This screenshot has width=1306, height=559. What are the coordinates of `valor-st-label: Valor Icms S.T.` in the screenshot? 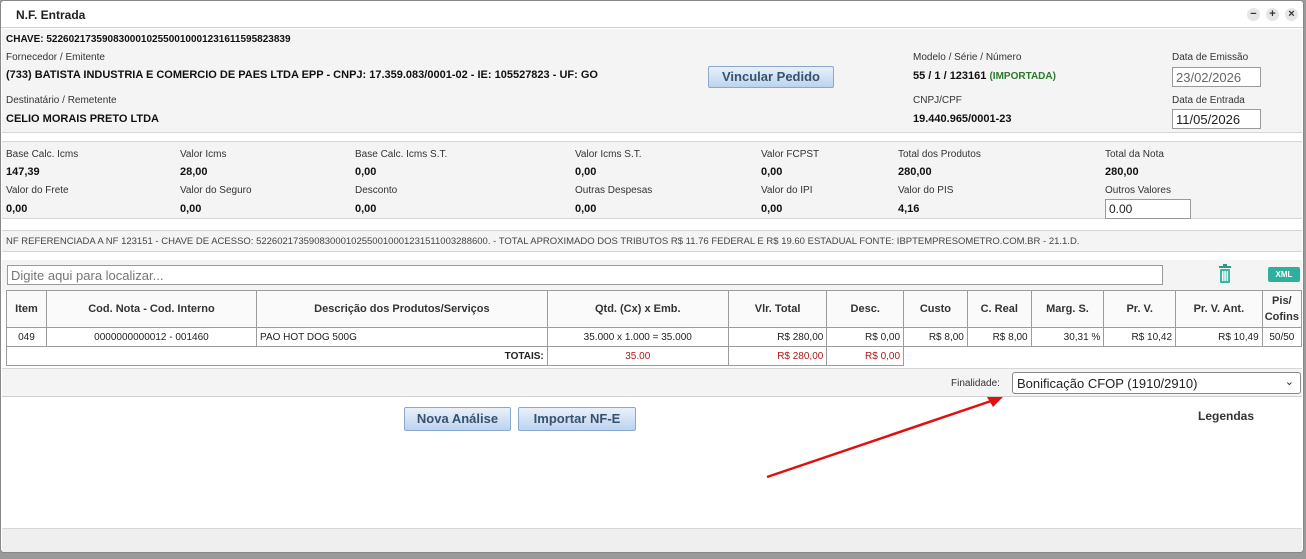 It's located at (608, 154).